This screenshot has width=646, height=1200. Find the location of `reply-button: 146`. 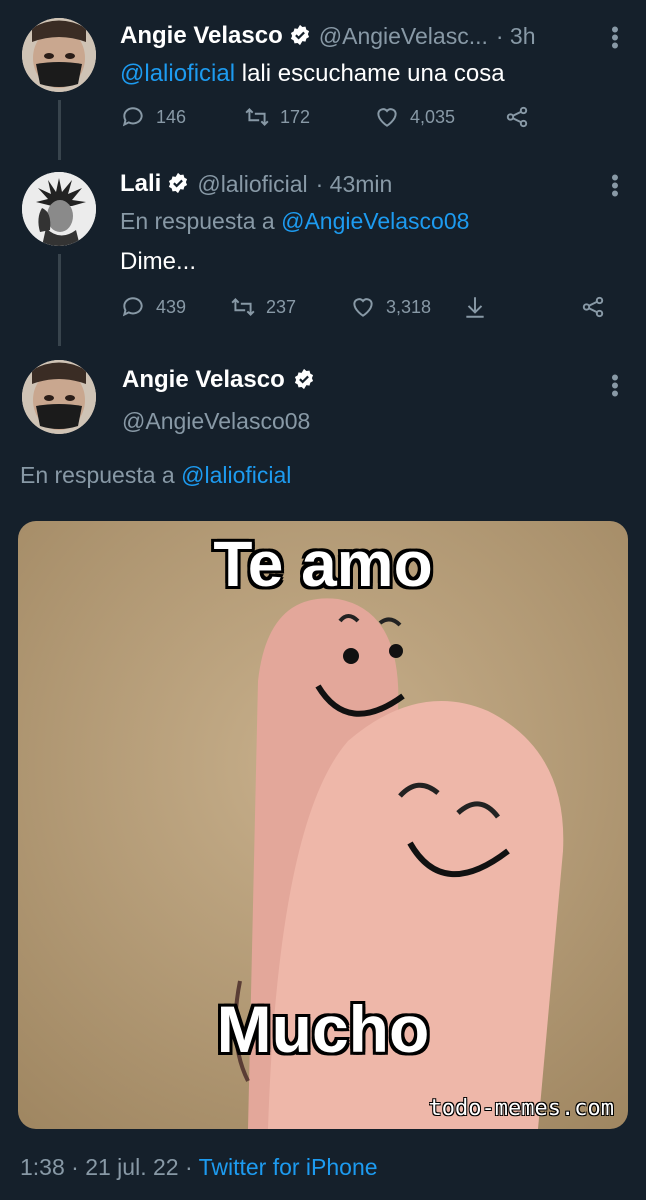

reply-button: 146 is located at coordinates (182, 117).